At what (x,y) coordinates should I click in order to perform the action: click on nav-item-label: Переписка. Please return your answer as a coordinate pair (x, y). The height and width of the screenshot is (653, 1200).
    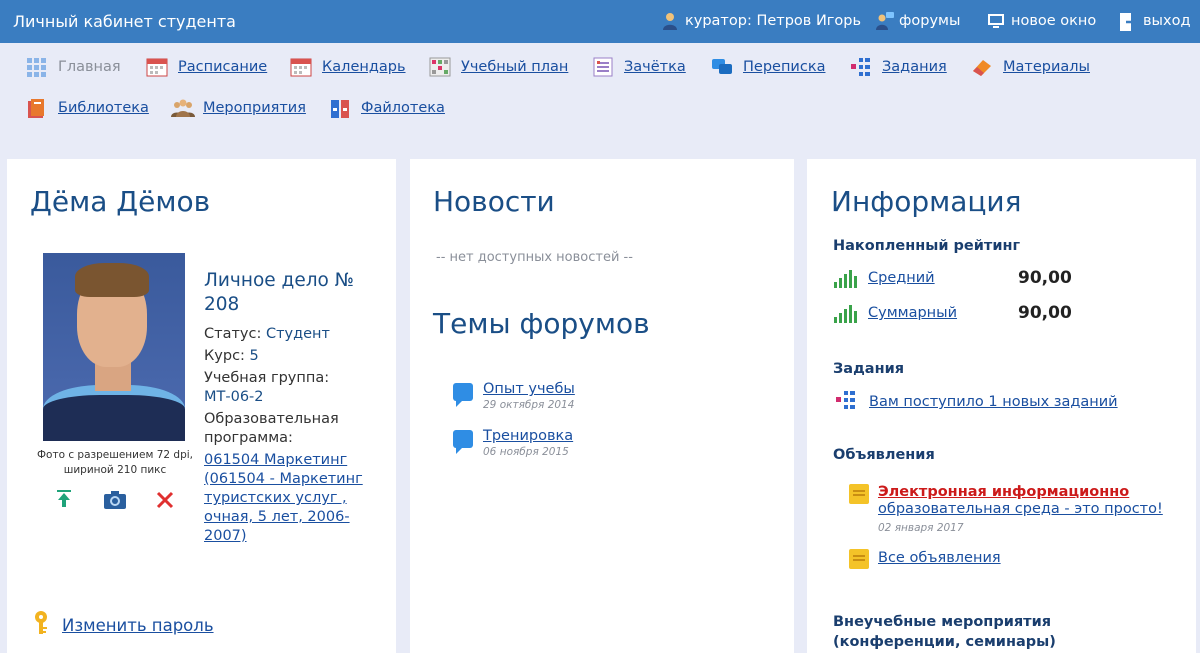
    Looking at the image, I should click on (784, 67).